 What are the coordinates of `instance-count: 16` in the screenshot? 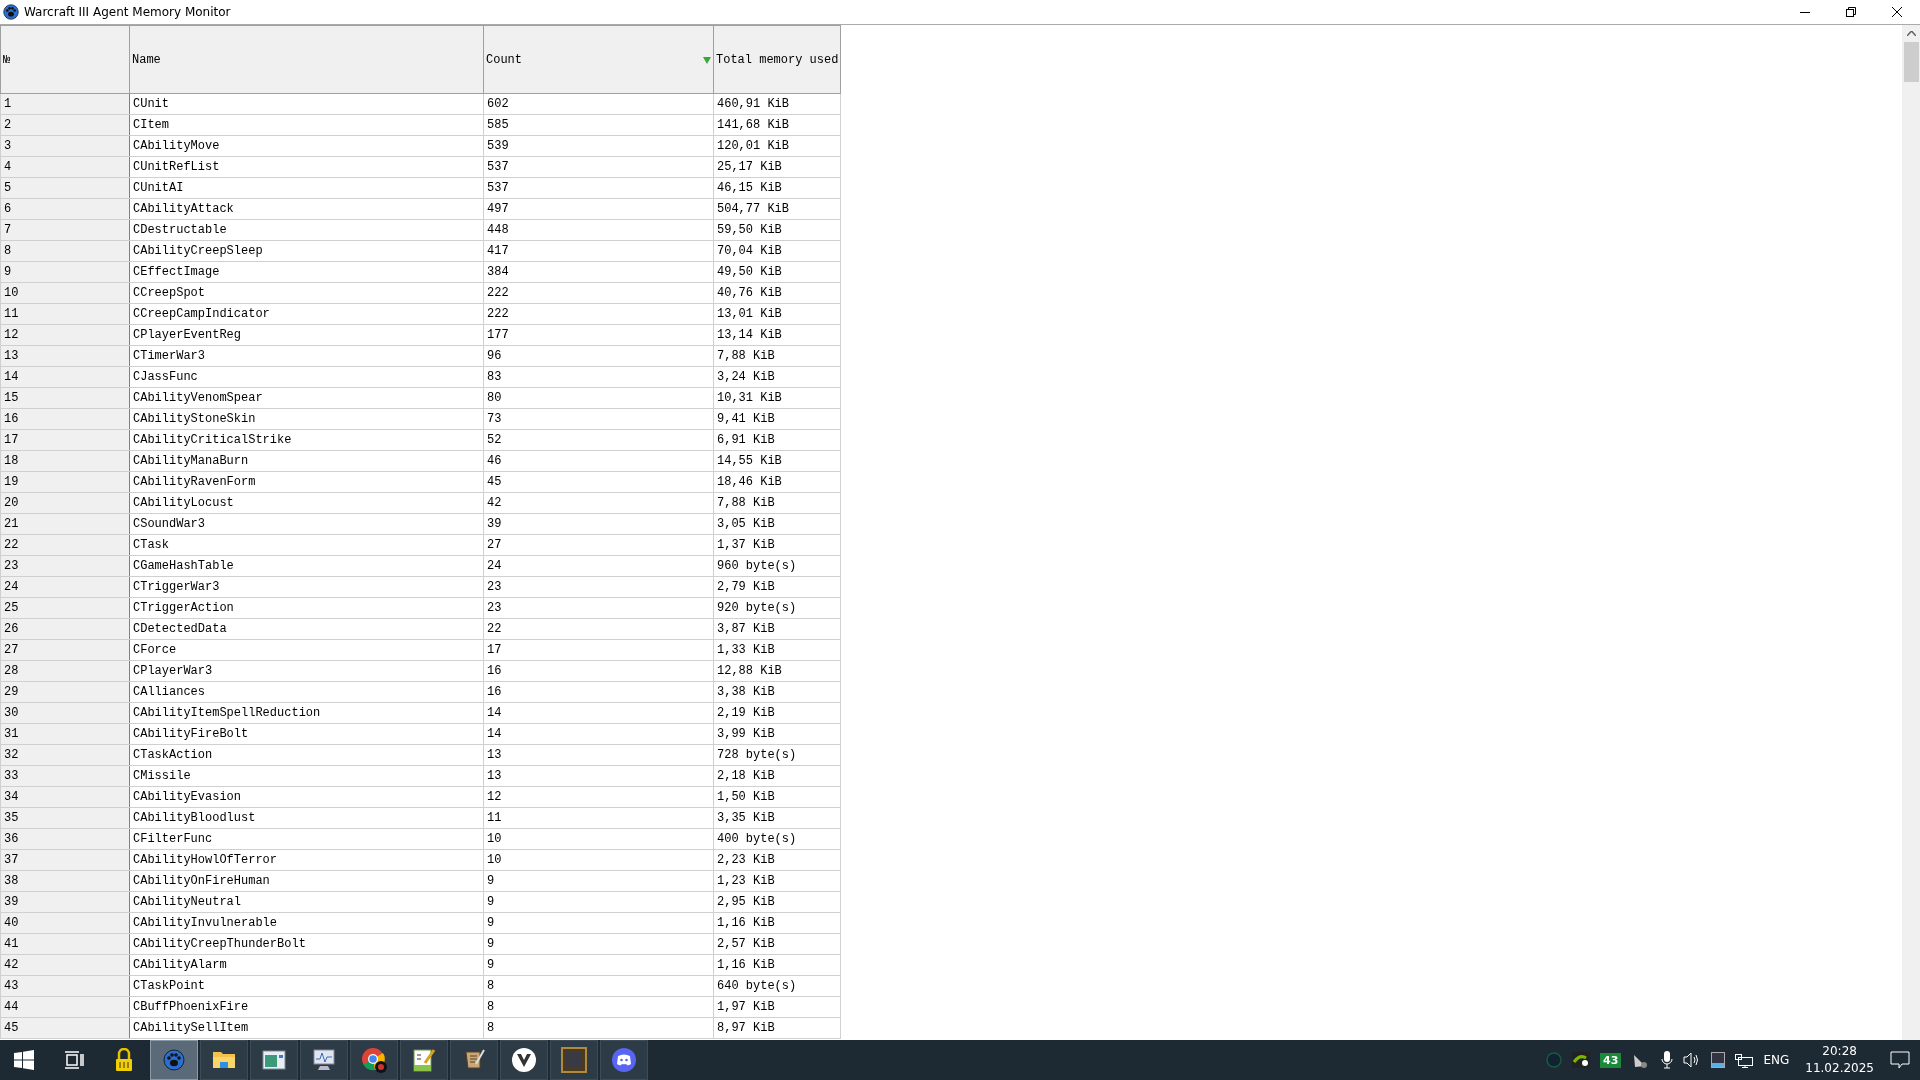 It's located at (598, 692).